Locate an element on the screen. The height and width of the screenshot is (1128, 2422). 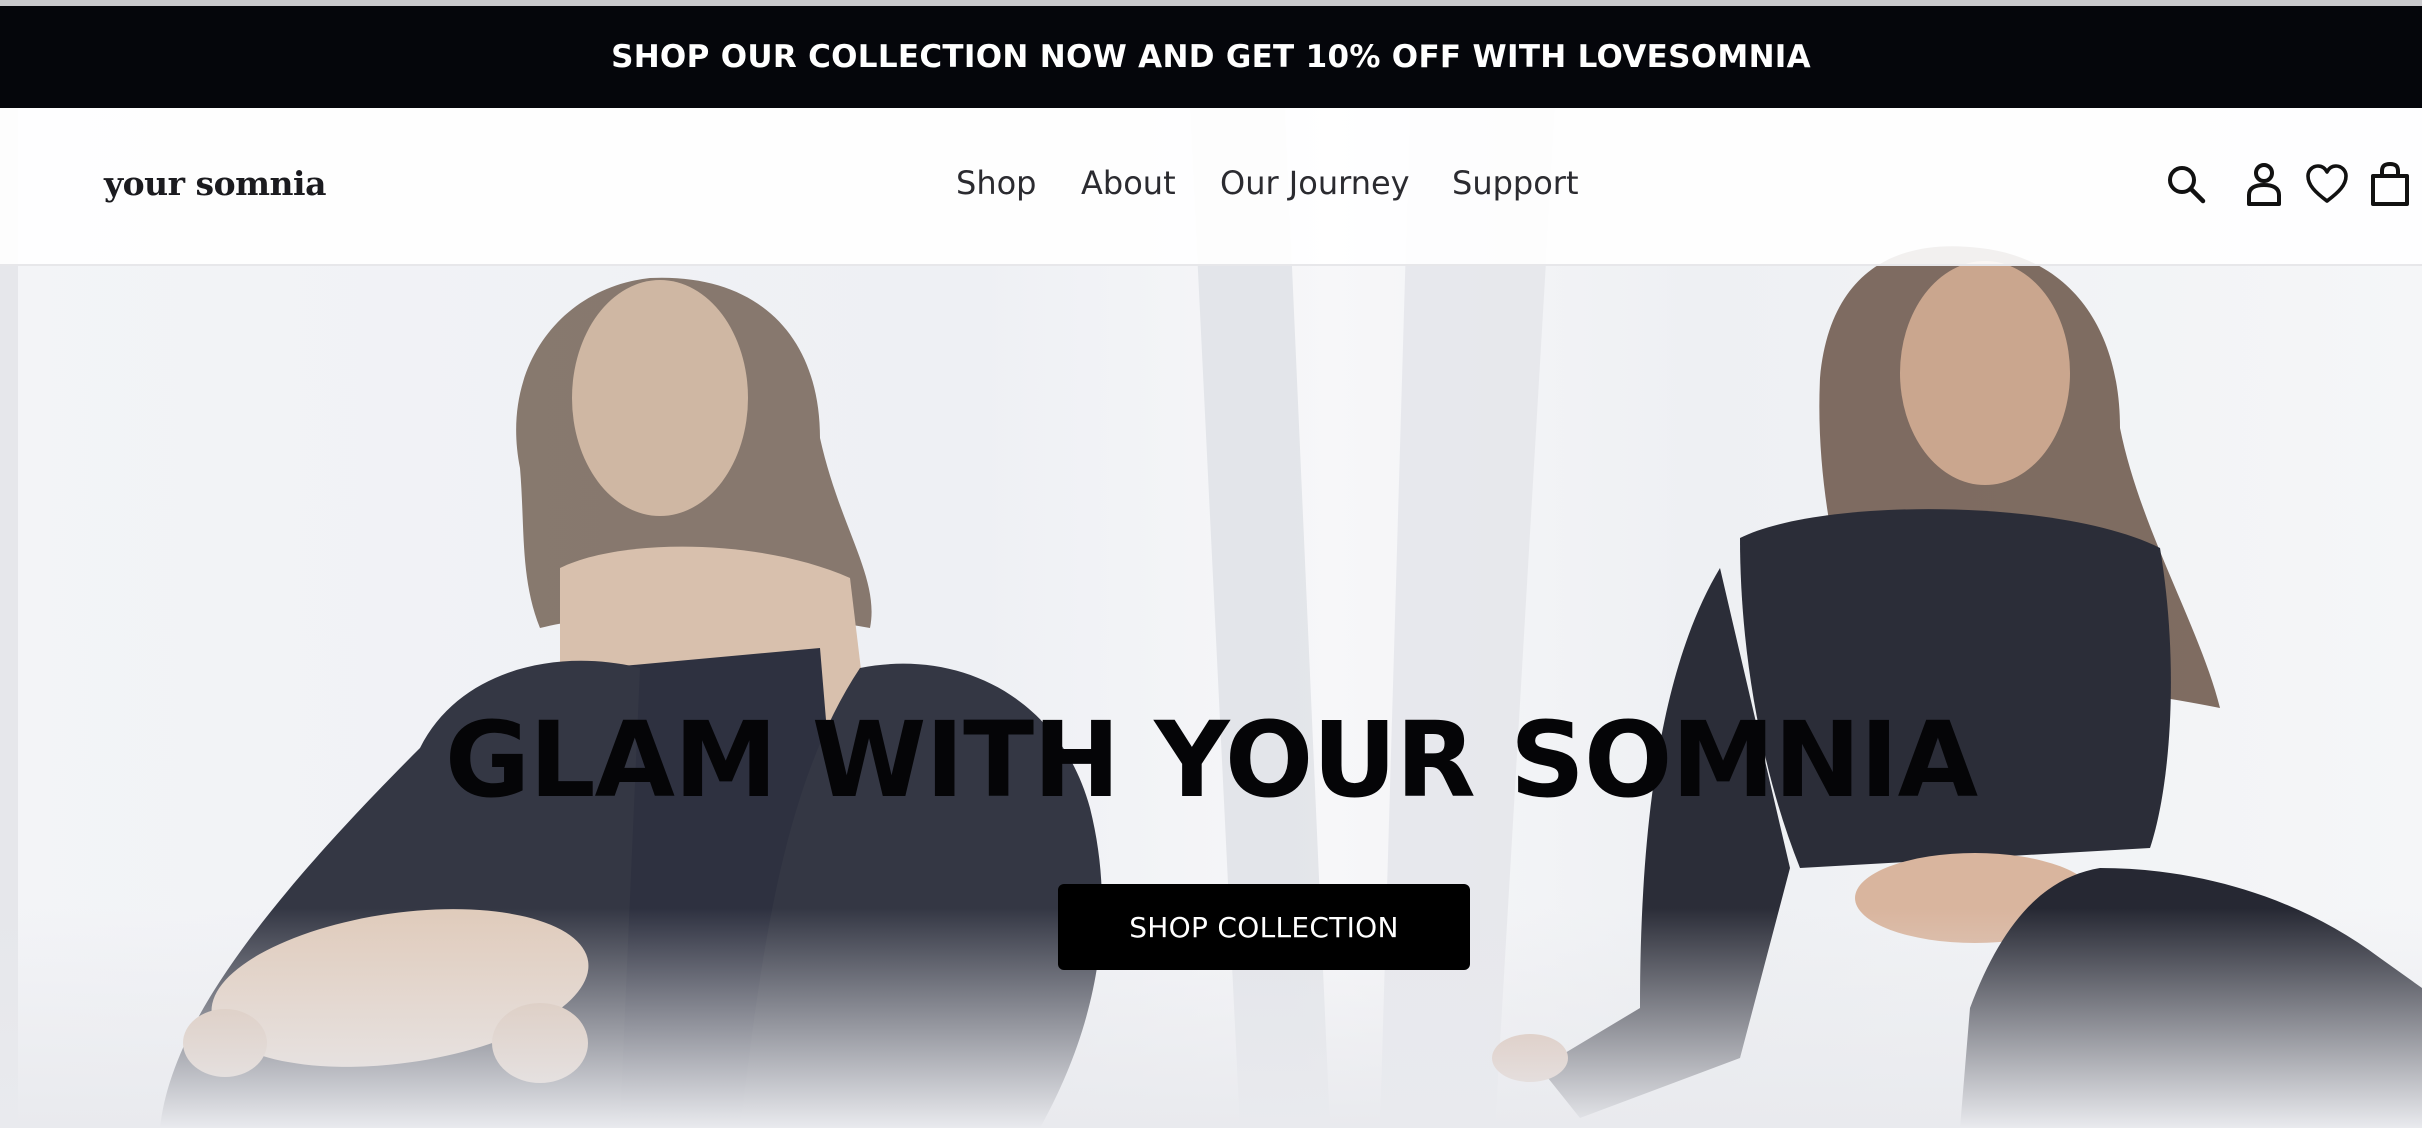
search-icon is located at coordinates (2186, 184).